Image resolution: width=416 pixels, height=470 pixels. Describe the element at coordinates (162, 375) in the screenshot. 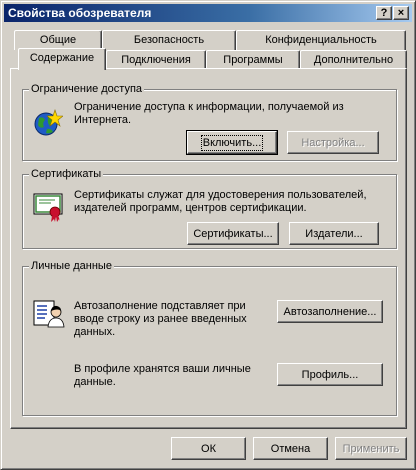

I see `profile-description: В профиле хранятся ваши личные данные.` at that location.